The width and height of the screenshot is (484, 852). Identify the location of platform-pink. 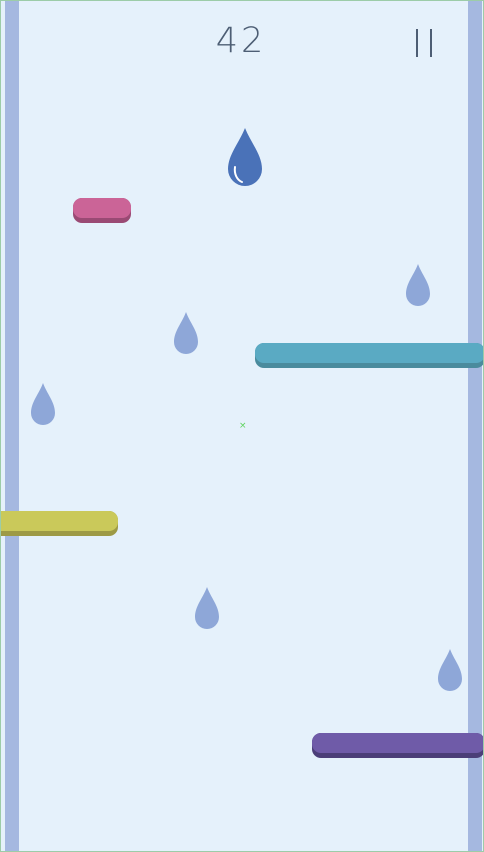
(102, 210).